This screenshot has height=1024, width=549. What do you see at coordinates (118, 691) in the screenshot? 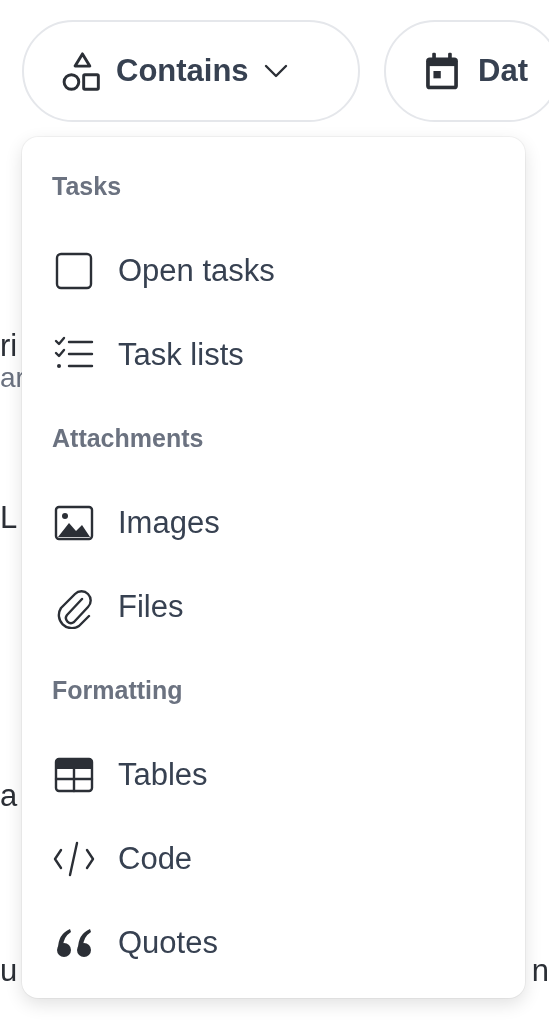
I see `section-heading: Formatting` at bounding box center [118, 691].